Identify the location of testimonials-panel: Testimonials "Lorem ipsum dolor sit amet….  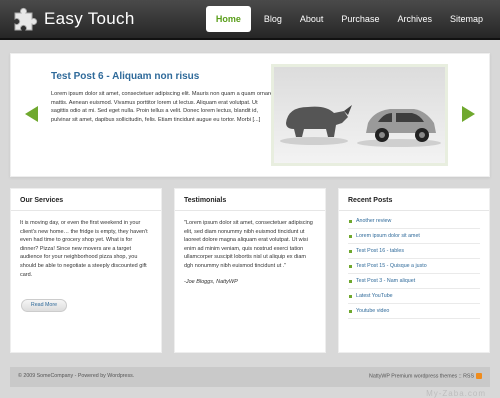
(250, 270).